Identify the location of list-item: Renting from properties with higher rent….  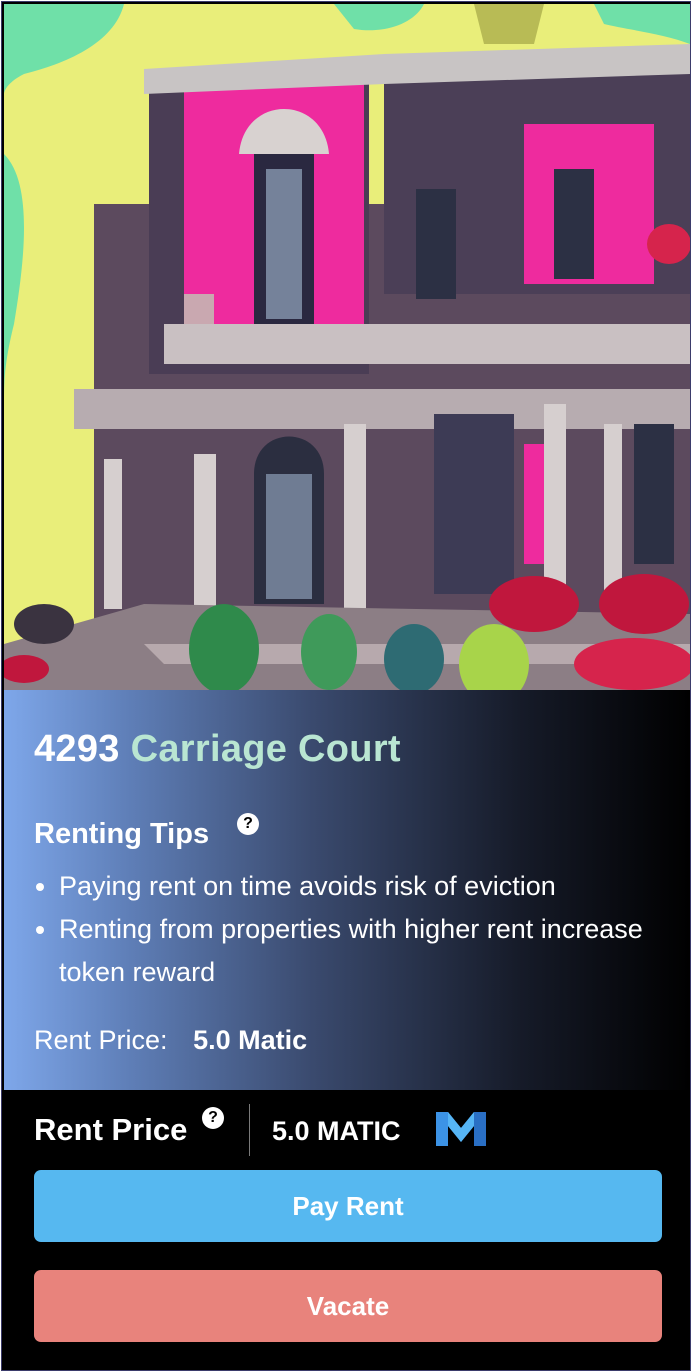
(344, 951).